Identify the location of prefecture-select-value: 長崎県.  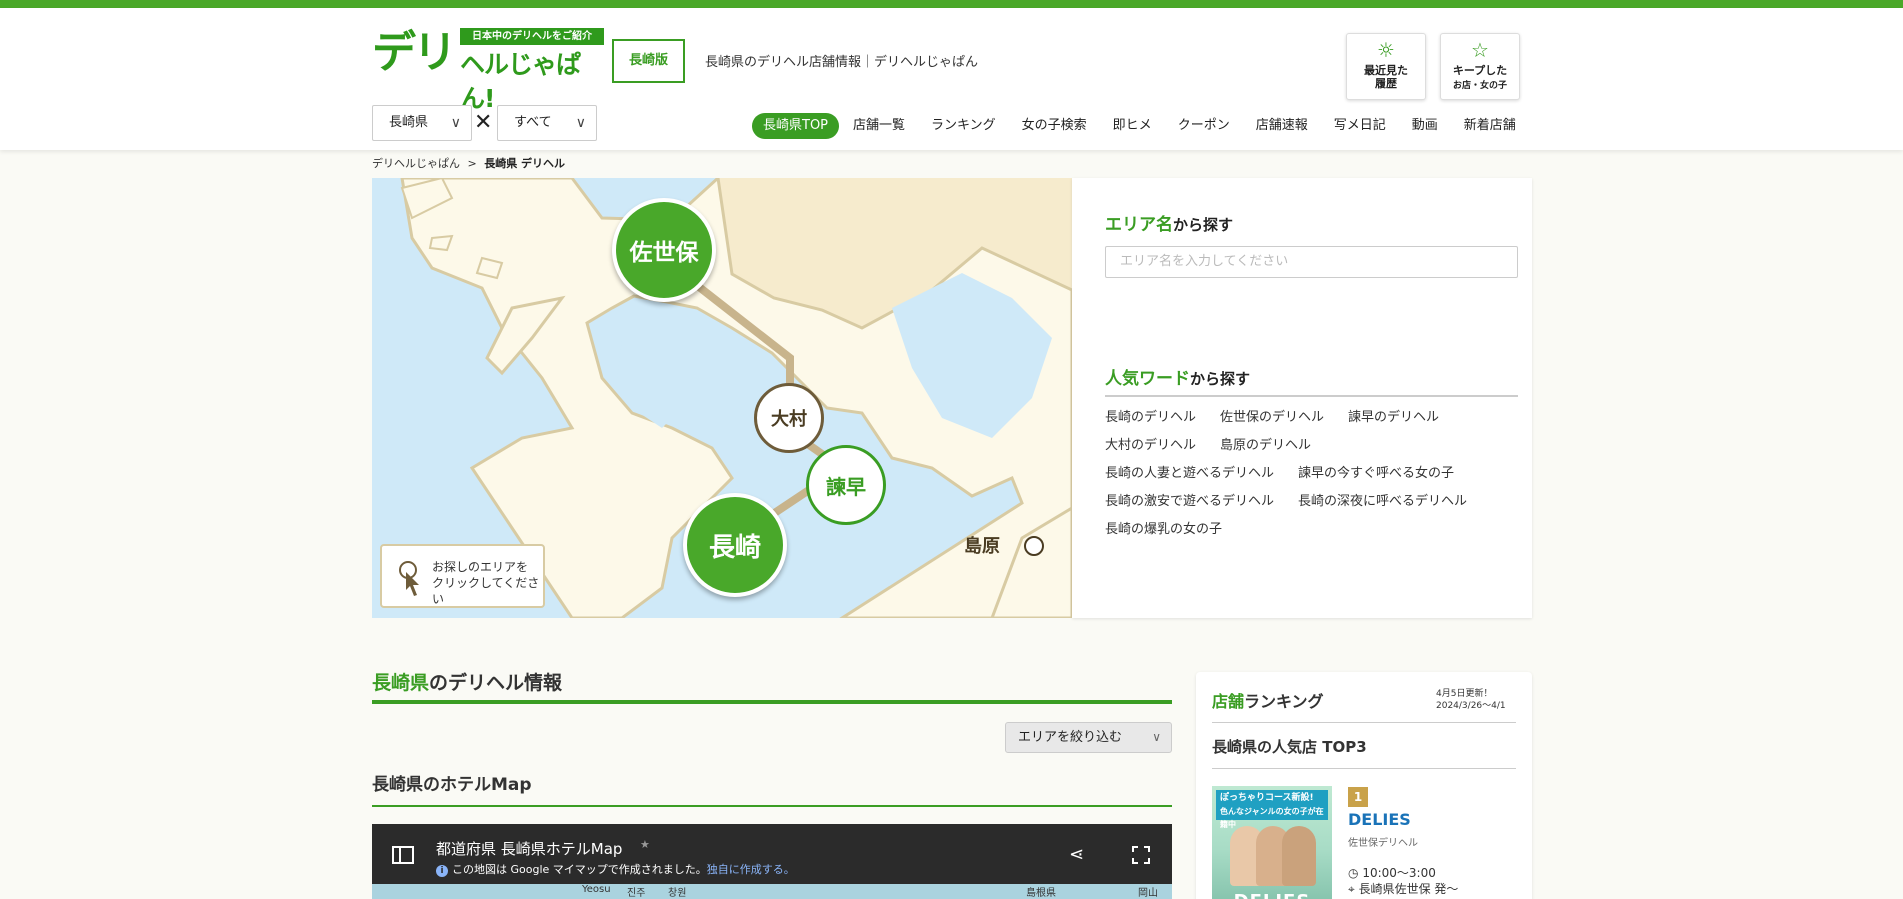
(409, 122).